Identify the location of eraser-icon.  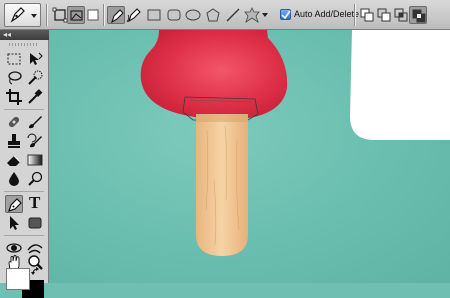
(14, 160).